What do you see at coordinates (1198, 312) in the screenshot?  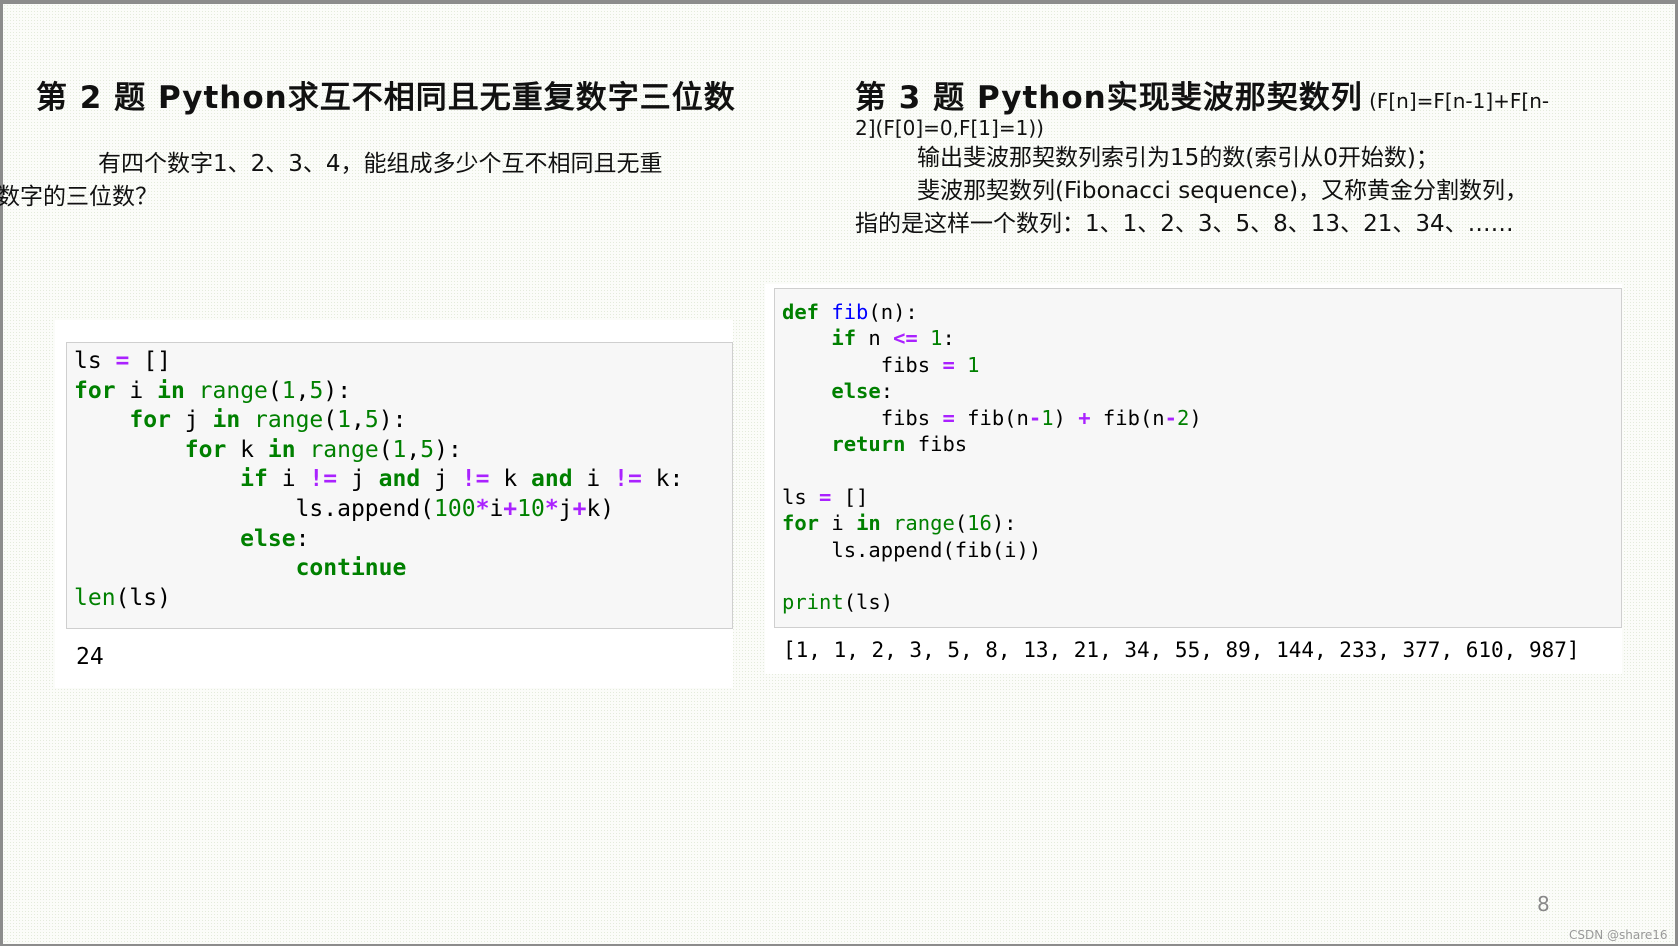 I see `code-line: def fib(n):` at bounding box center [1198, 312].